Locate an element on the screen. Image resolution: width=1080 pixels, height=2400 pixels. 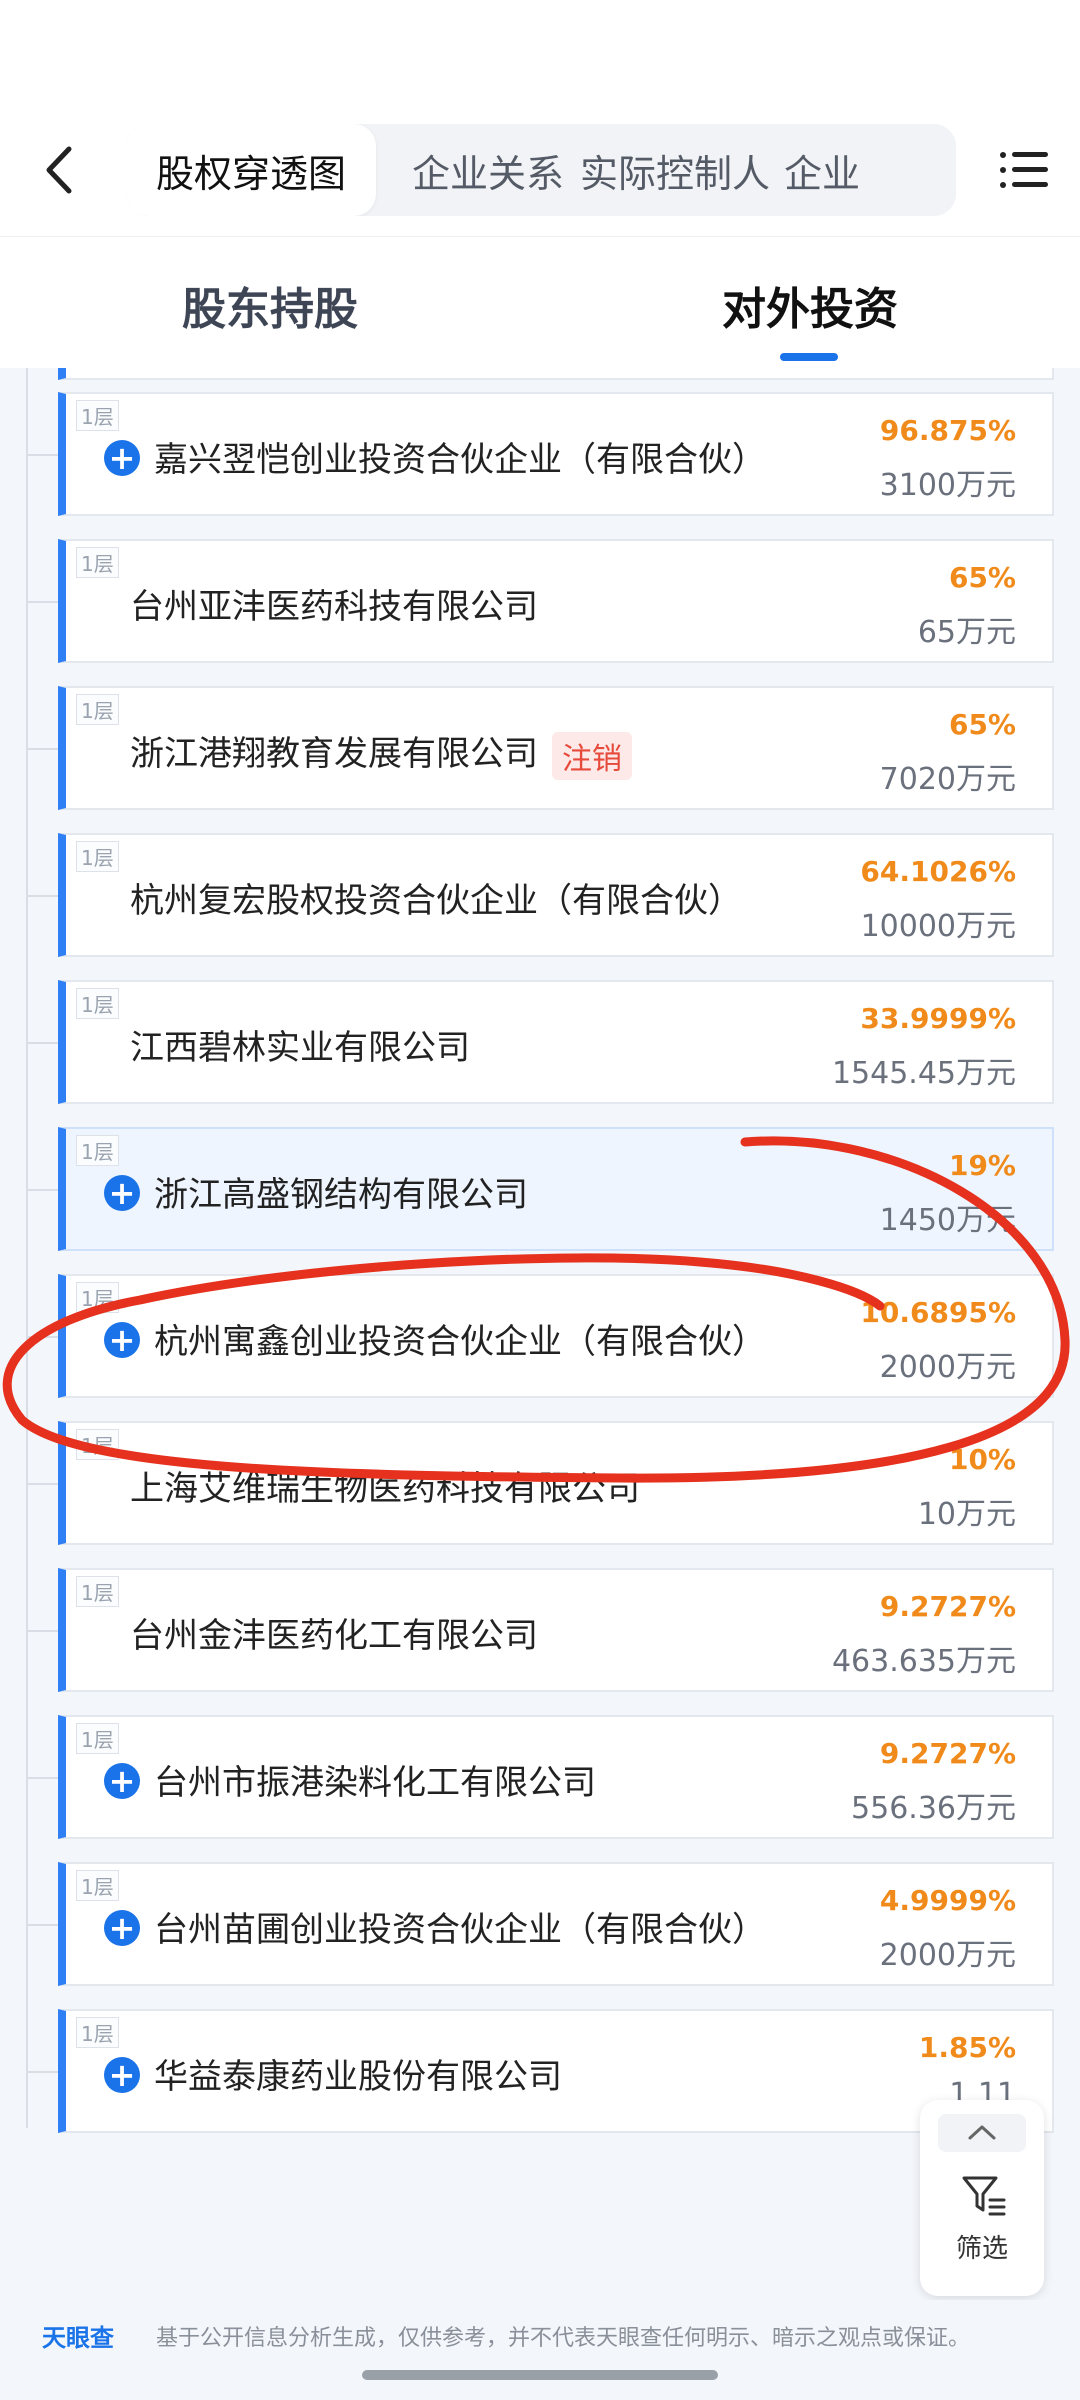
red-circle-annotation is located at coordinates (536, 1309).